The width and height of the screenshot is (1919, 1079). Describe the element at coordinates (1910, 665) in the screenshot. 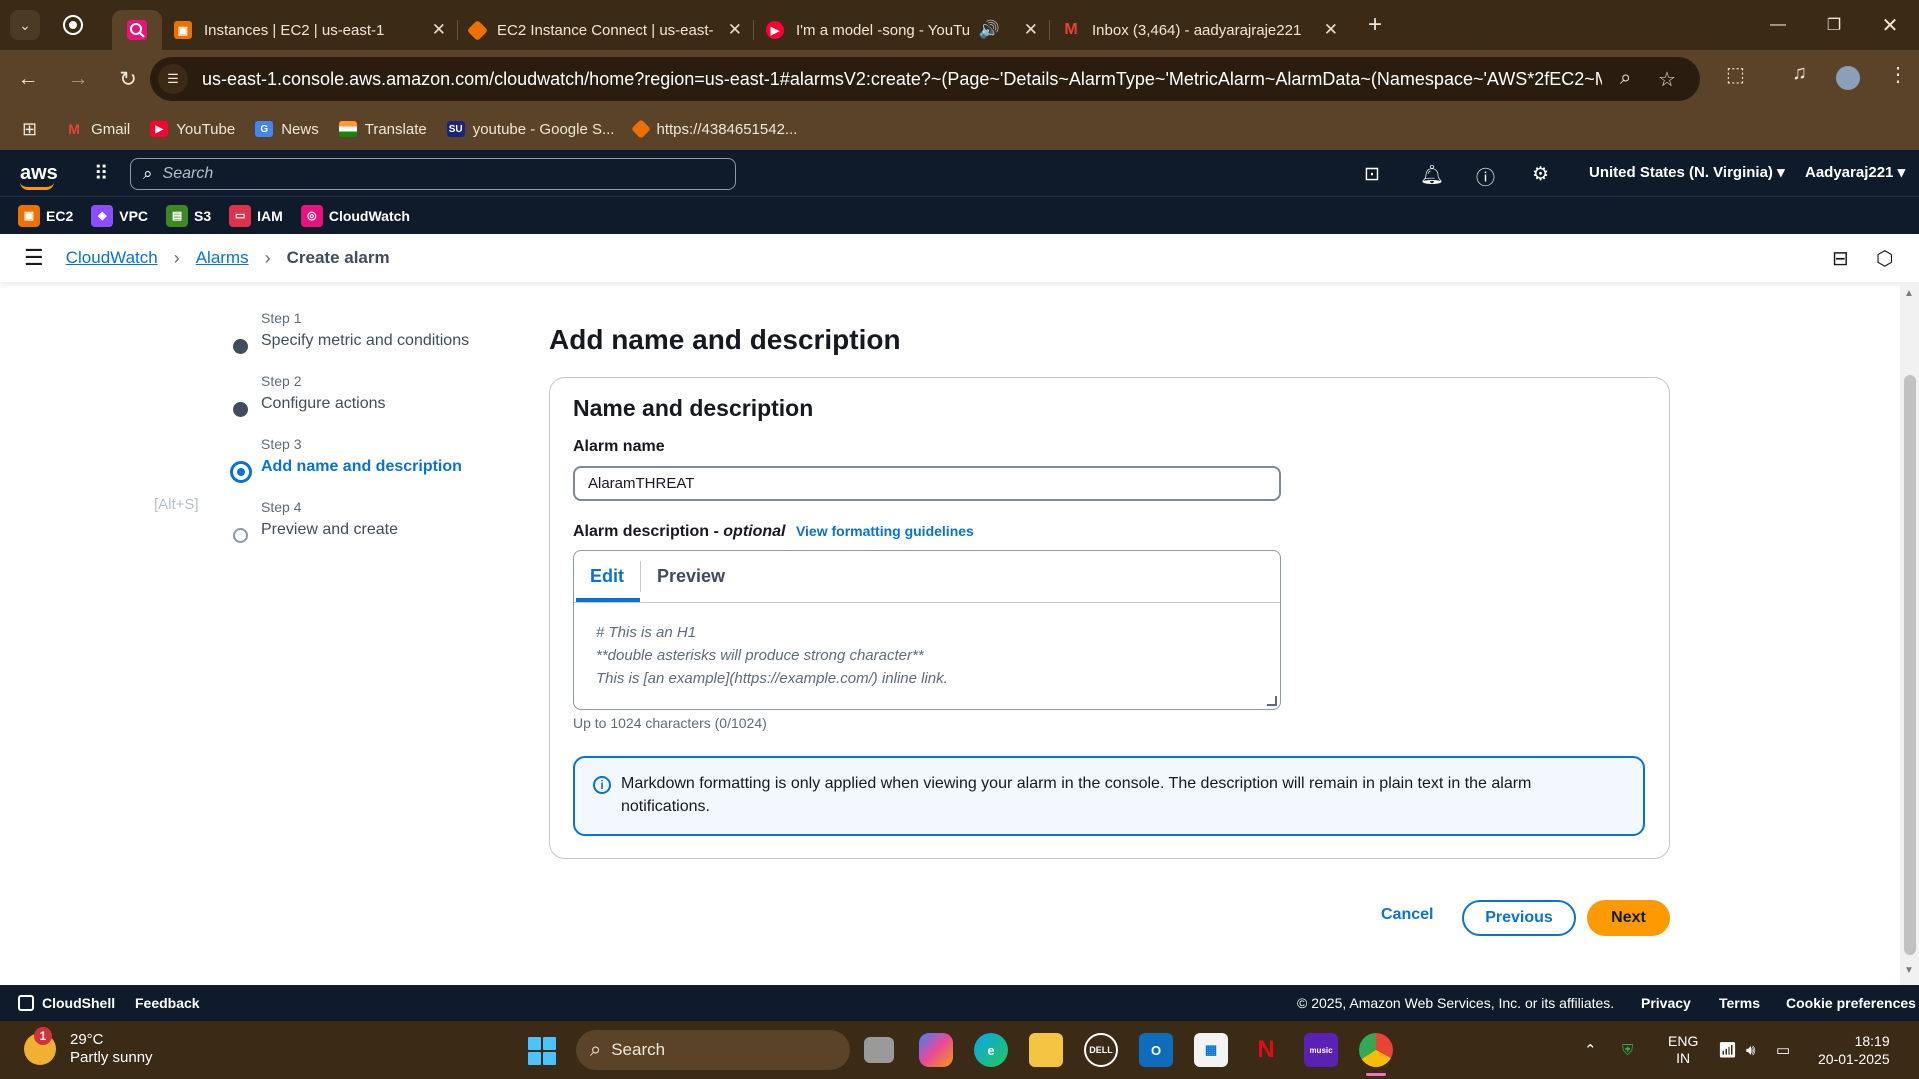

I see `scrollbar-thumb` at that location.